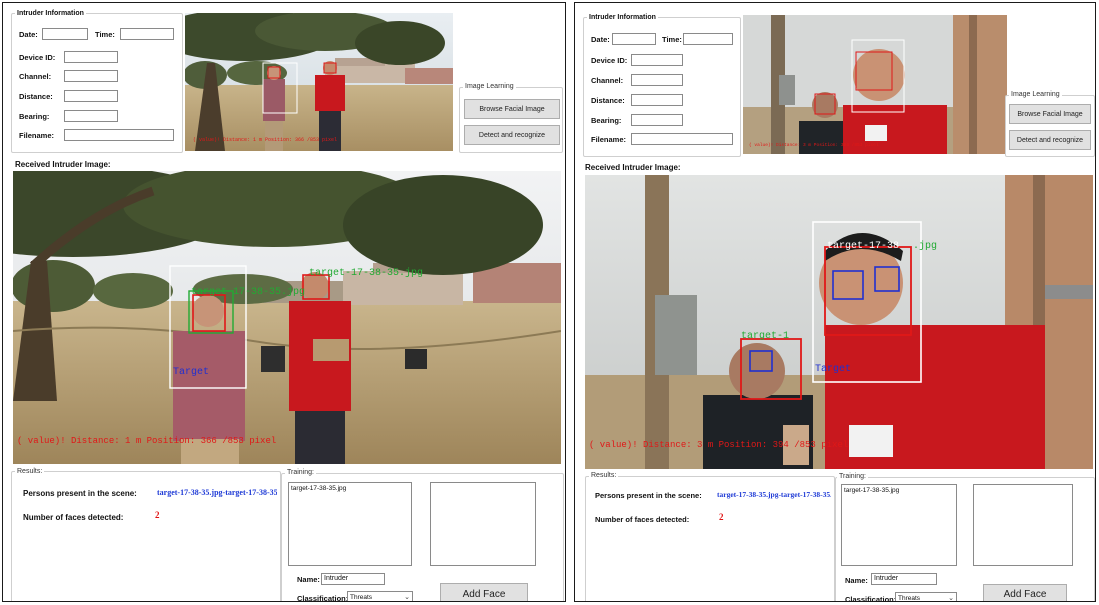 The height and width of the screenshot is (605, 1099). Describe the element at coordinates (91, 116) in the screenshot. I see `bearing-field` at that location.